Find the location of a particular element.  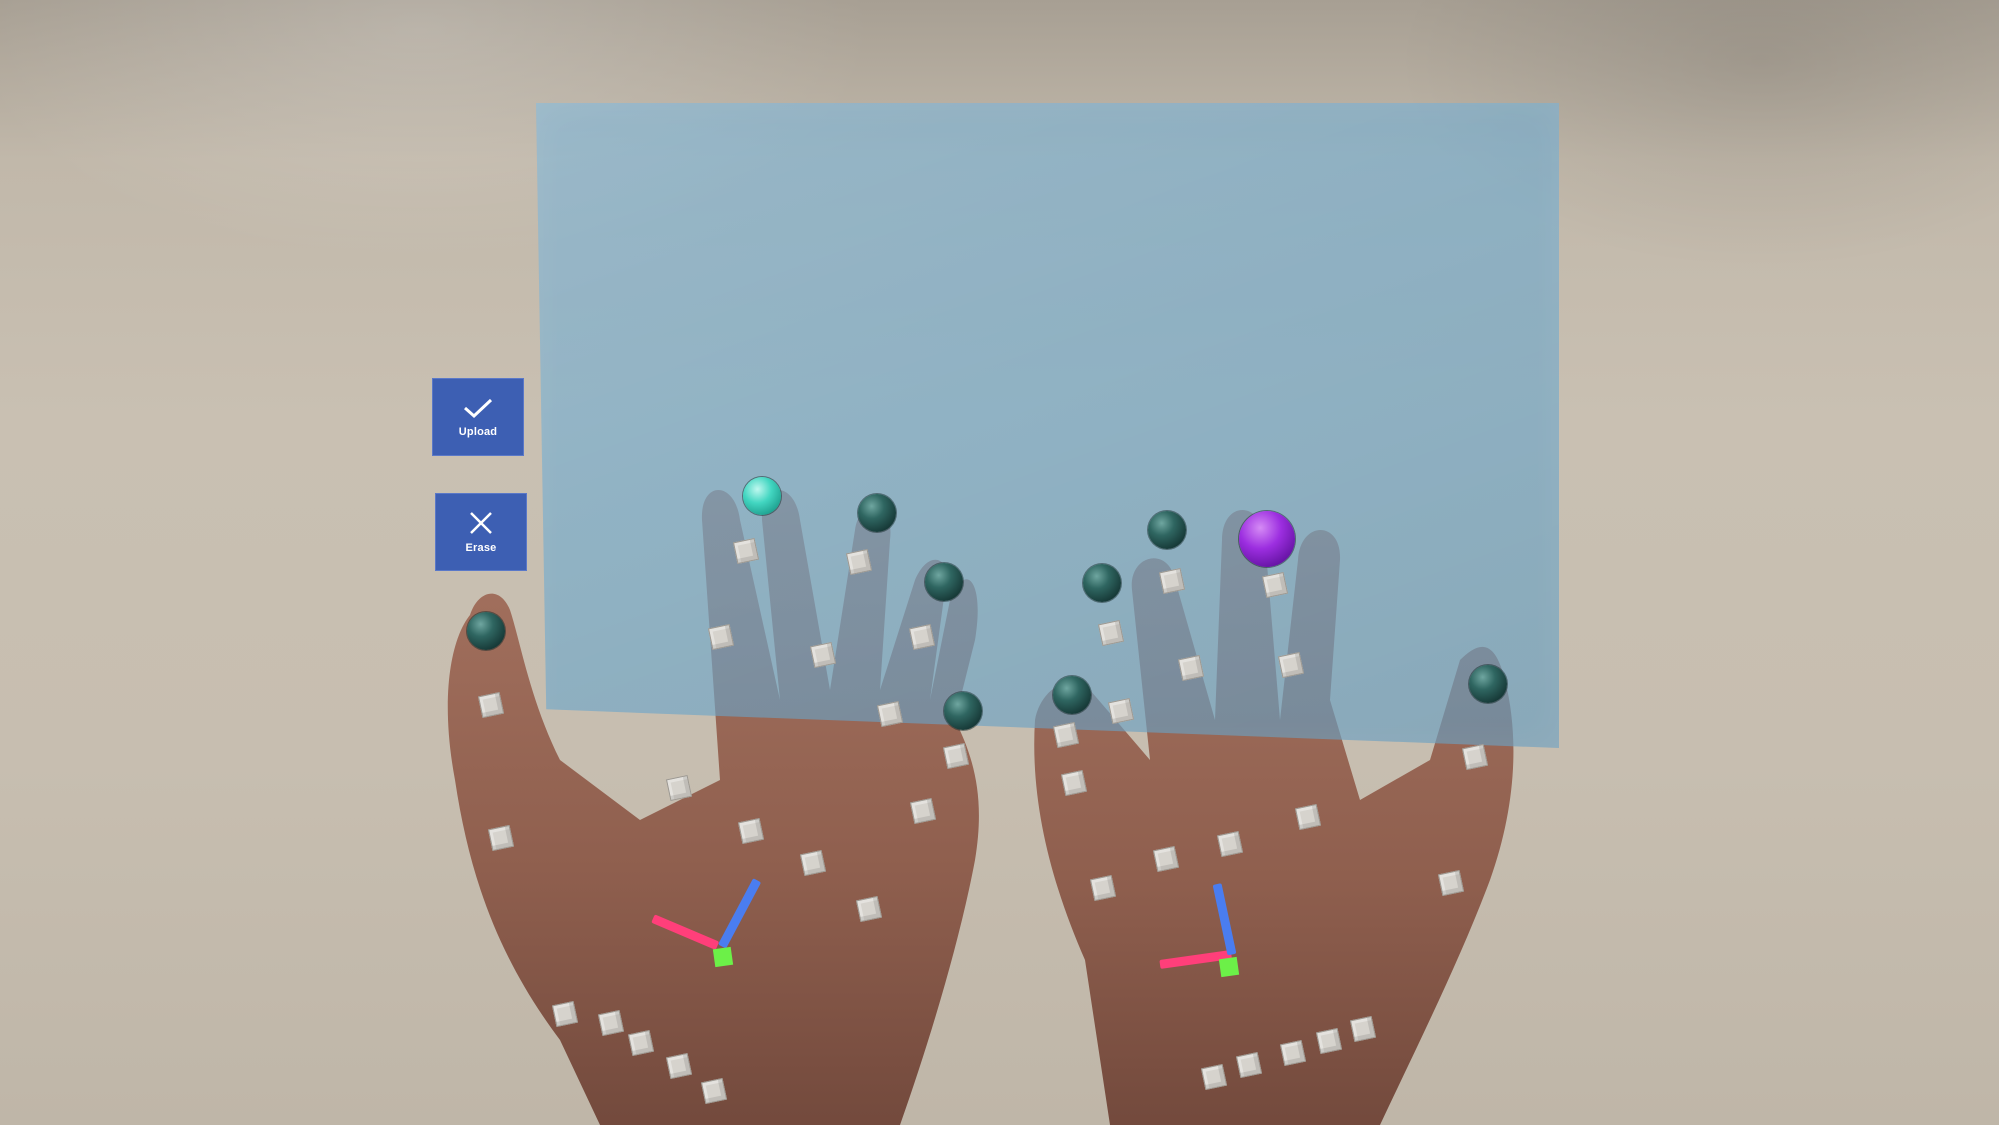

erase-label: Erase is located at coordinates (481, 548).